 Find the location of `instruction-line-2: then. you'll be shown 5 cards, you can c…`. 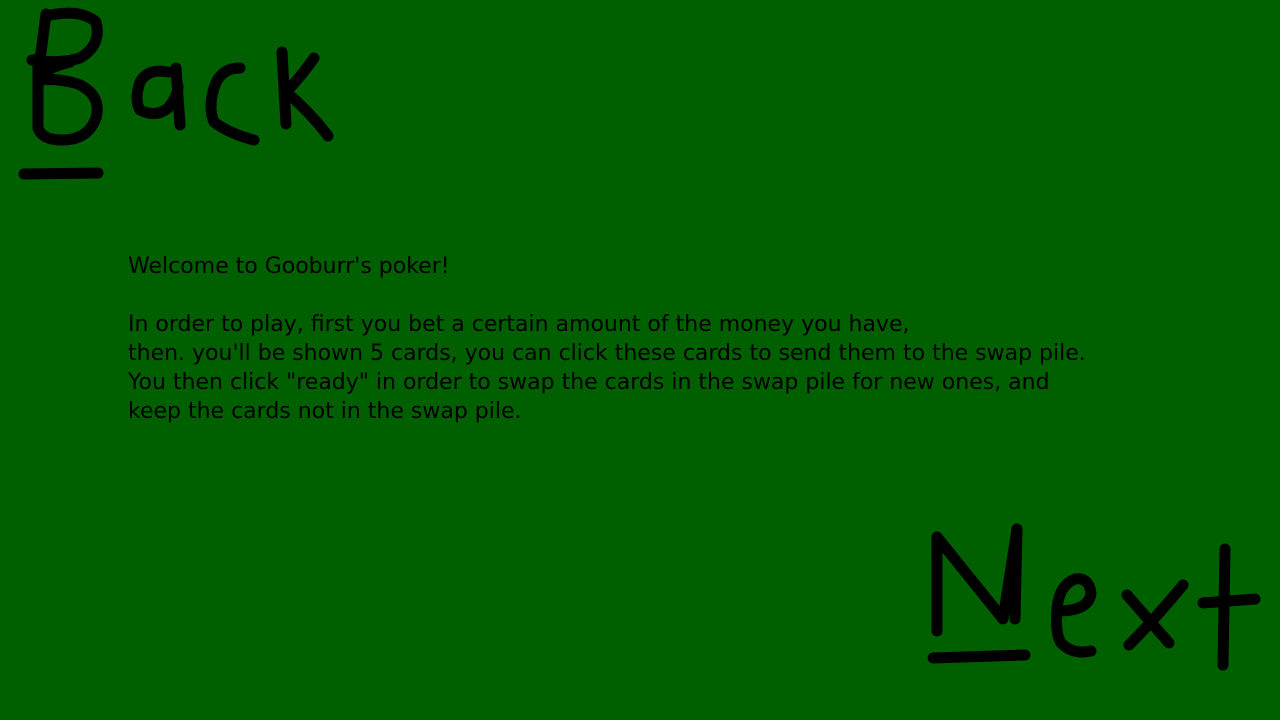

instruction-line-2: then. you'll be shown 5 cards, you can c… is located at coordinates (607, 353).